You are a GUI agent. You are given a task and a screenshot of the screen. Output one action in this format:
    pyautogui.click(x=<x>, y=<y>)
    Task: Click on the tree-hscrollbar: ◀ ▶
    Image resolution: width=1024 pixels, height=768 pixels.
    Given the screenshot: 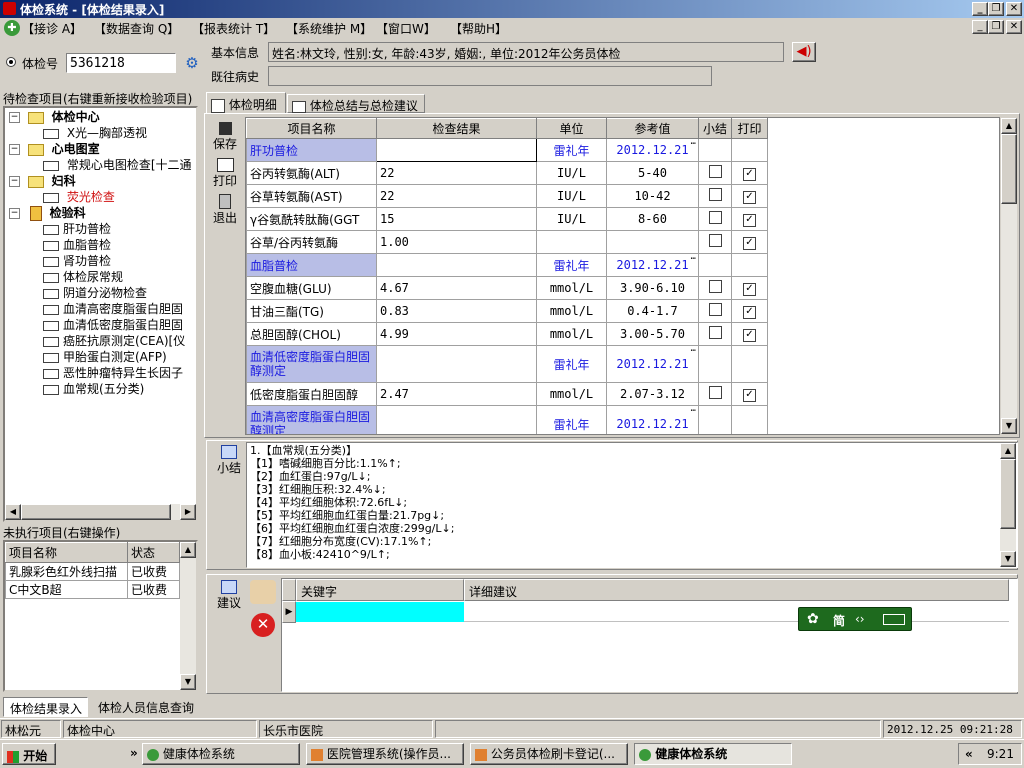 What is the action you would take?
    pyautogui.click(x=100, y=512)
    